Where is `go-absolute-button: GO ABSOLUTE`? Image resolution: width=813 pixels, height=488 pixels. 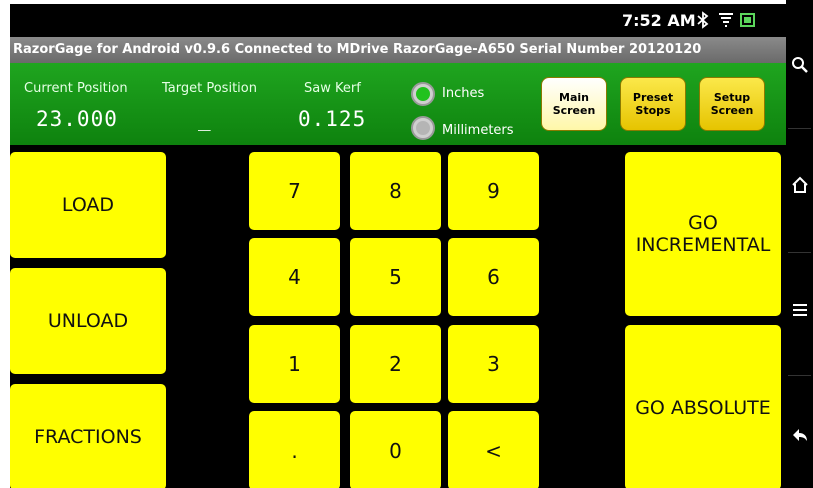
go-absolute-button: GO ABSOLUTE is located at coordinates (703, 406).